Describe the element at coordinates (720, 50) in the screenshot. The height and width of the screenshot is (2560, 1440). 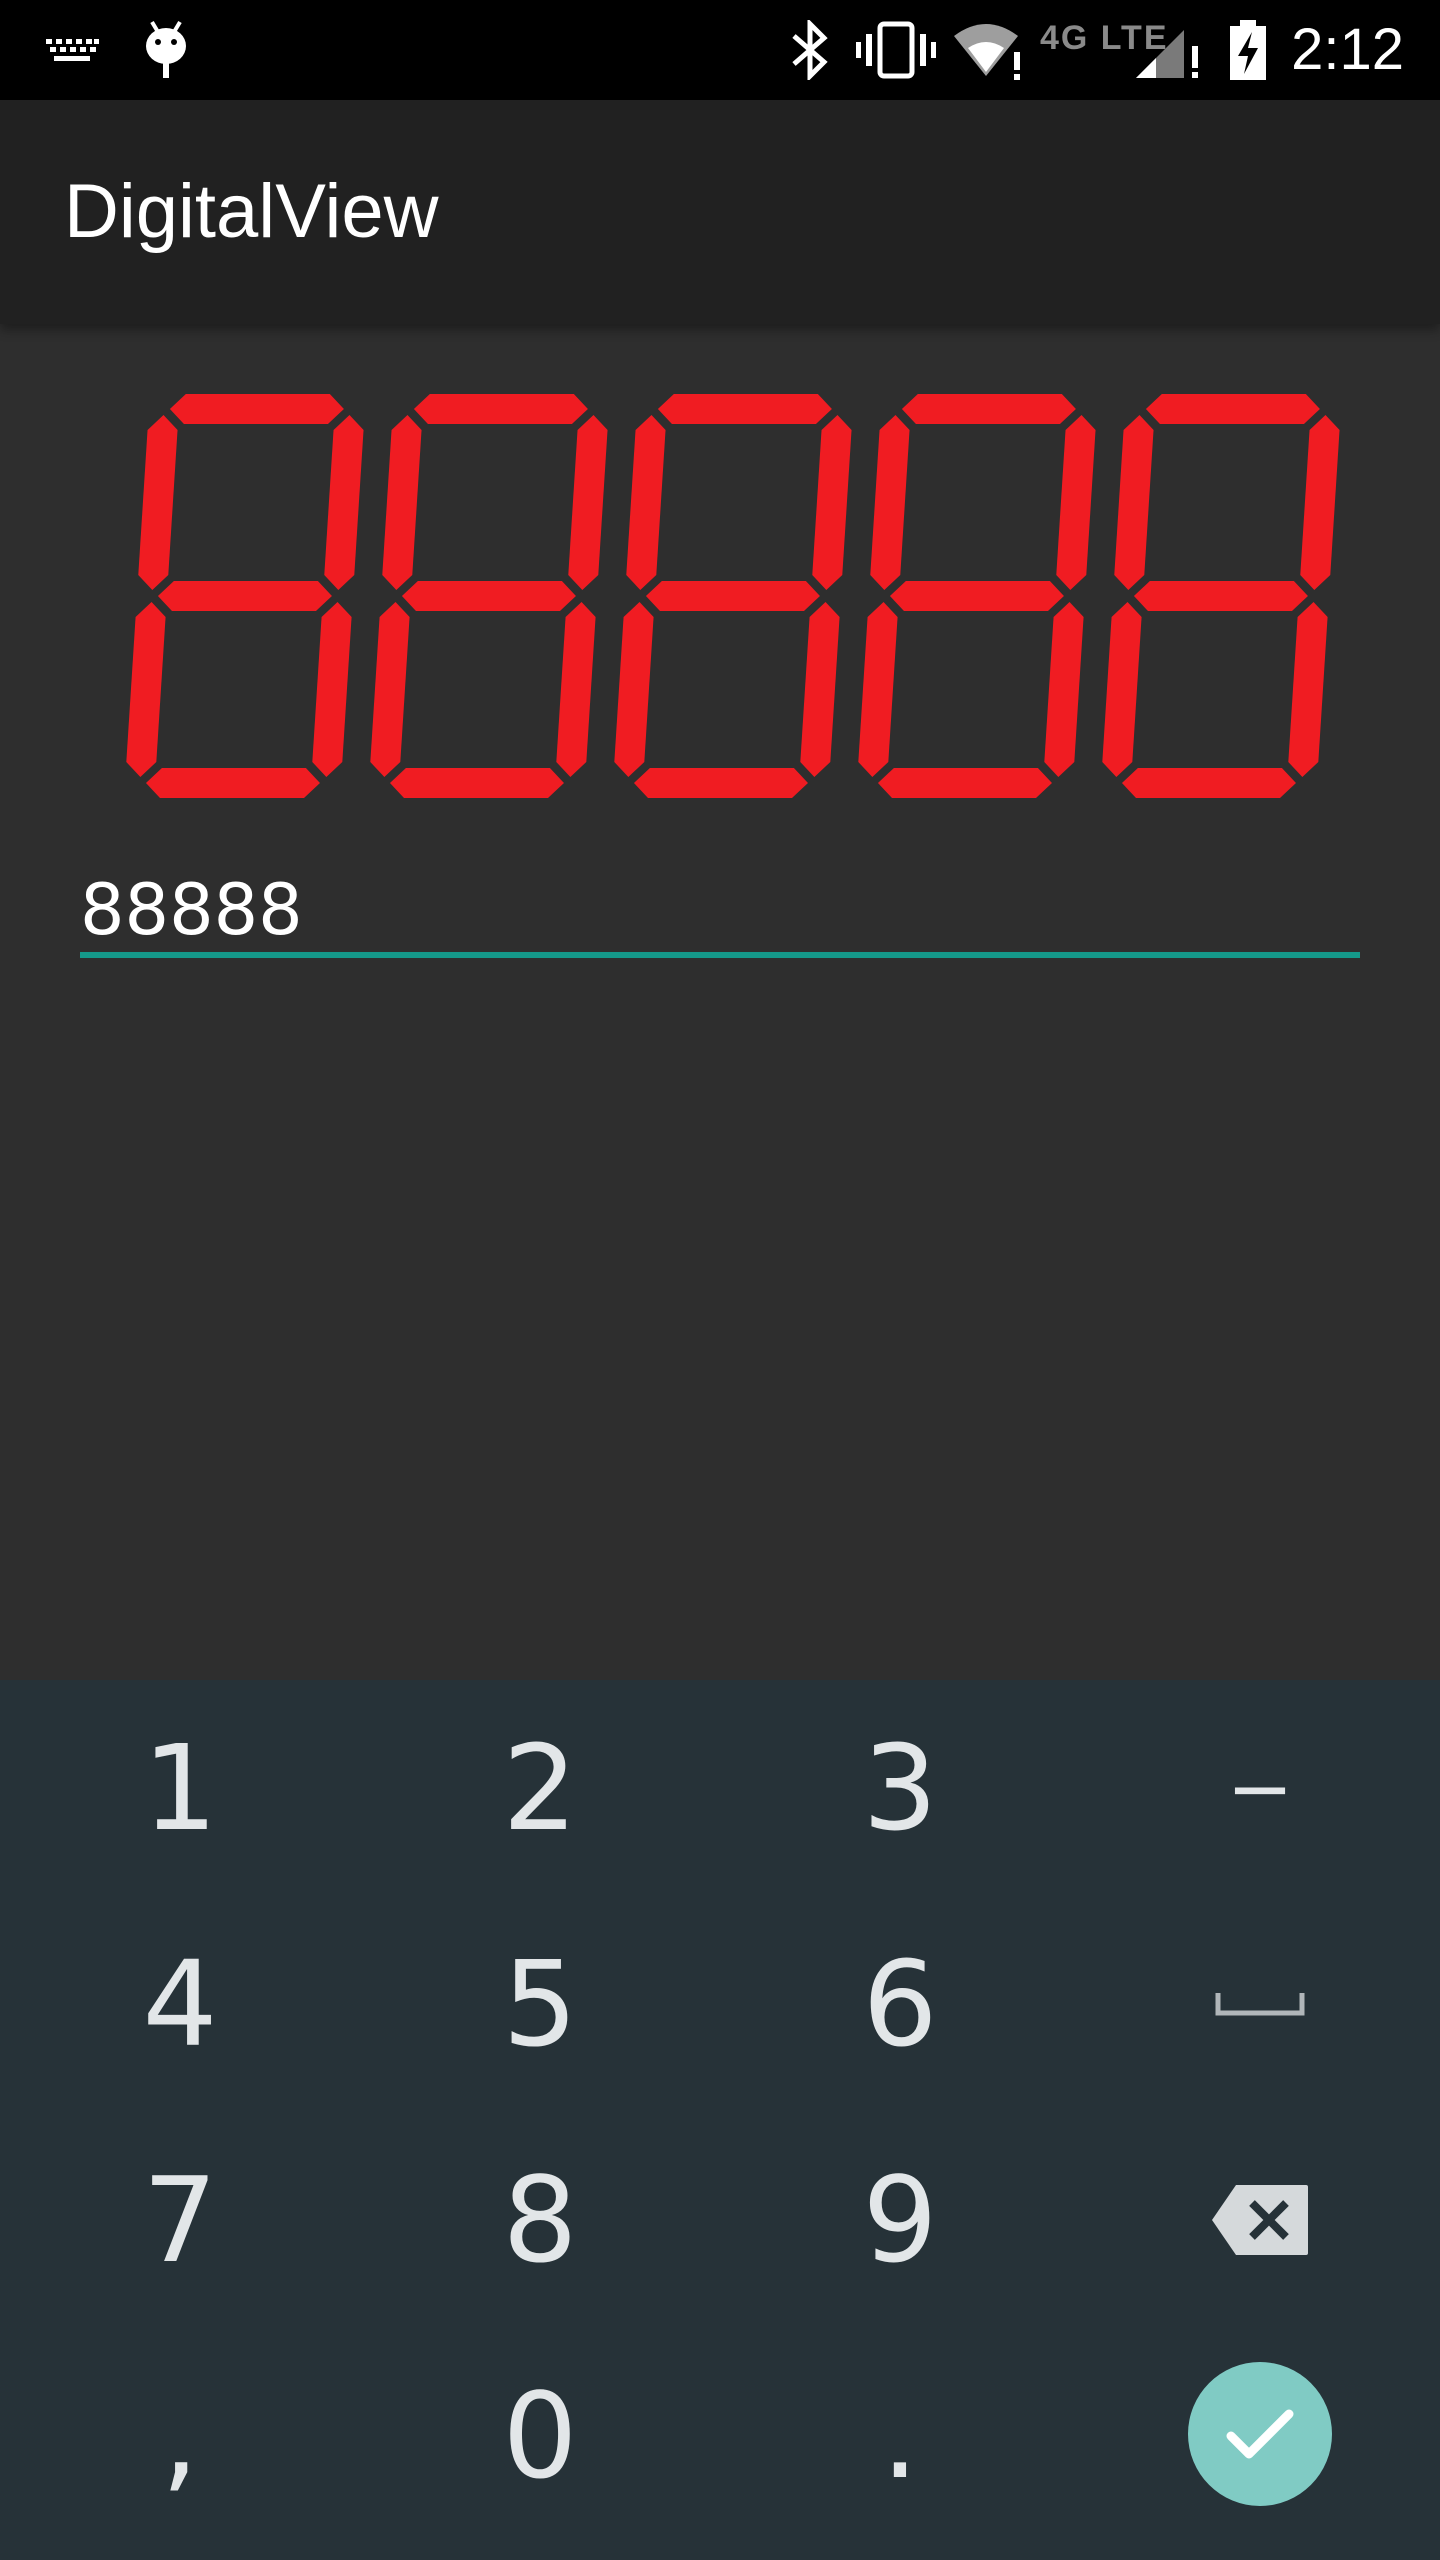
I see `status-bar: 4G LTE 2:12` at that location.